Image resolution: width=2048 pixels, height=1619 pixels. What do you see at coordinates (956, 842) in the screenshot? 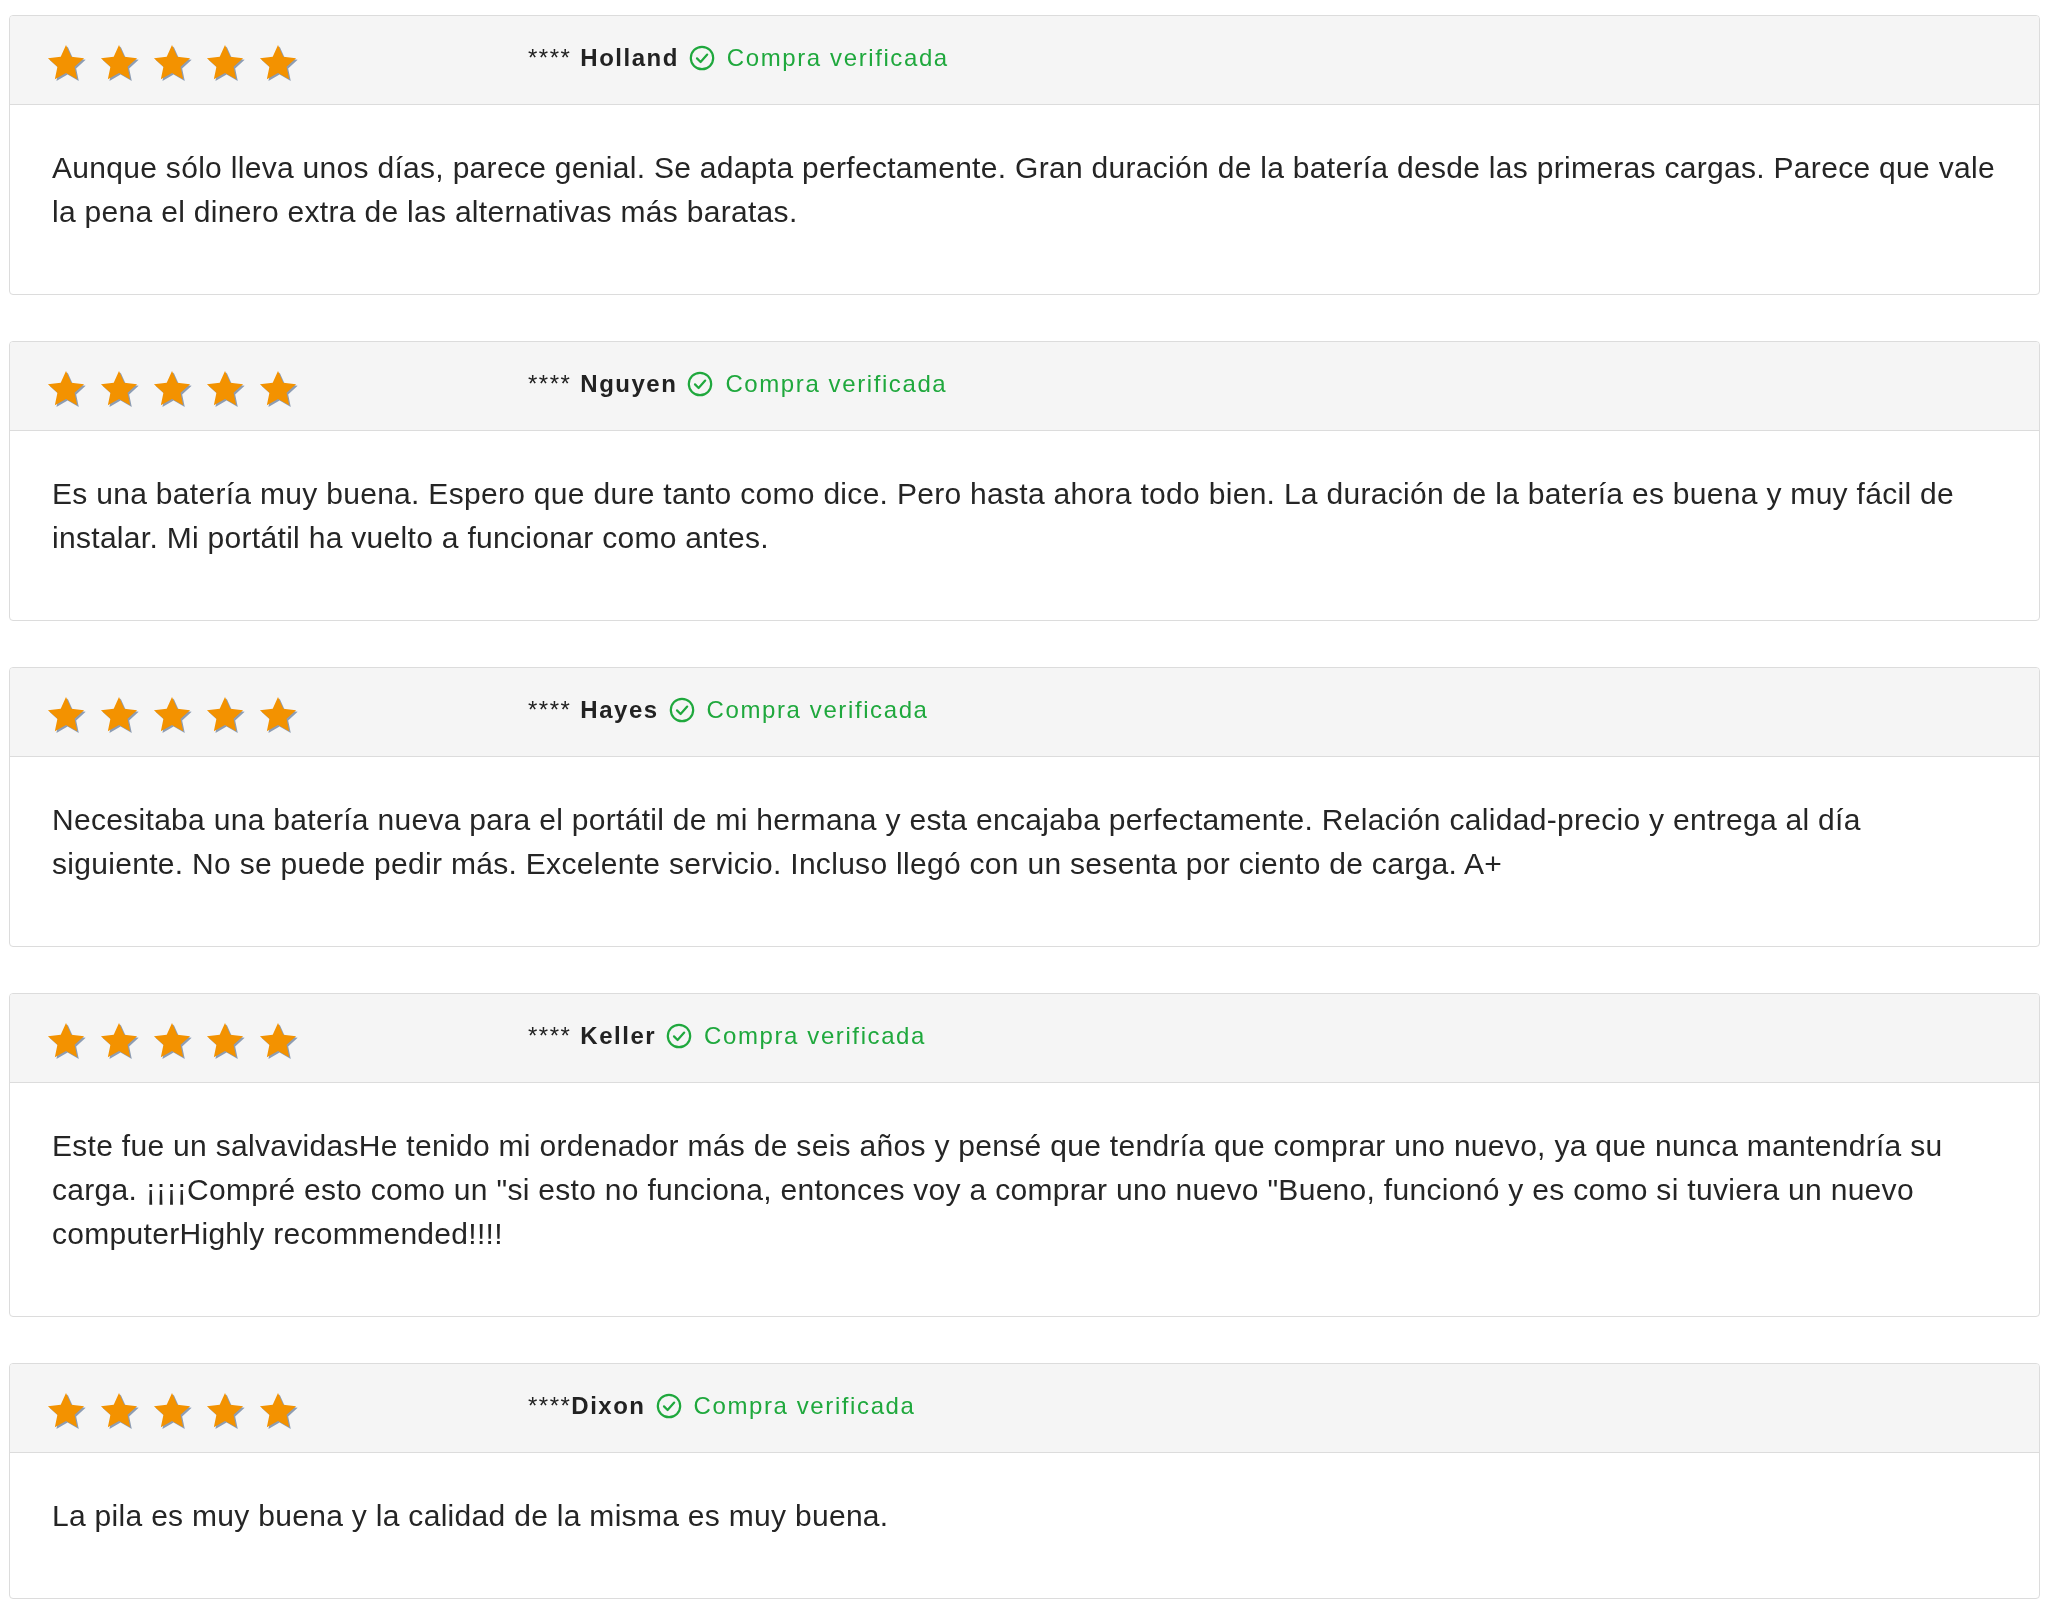
I see `review-text: Necesitaba una batería nueva para el portátil de mi hermana y esta encajaba perfectamente. Relación calidad-precio y entrega al día siguiente. No se puede pedir más. Excelente servicio. Incluso llegó con un sesenta por ciento de carga. A+` at bounding box center [956, 842].